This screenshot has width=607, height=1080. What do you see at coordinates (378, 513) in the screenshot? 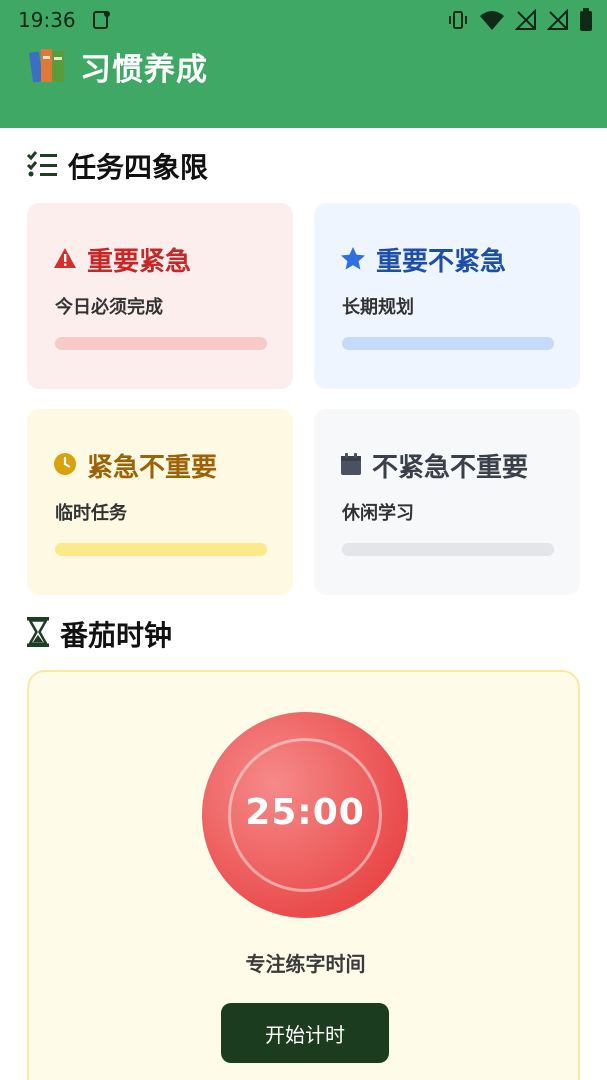
I see `card-subtitle: 休闲学习` at bounding box center [378, 513].